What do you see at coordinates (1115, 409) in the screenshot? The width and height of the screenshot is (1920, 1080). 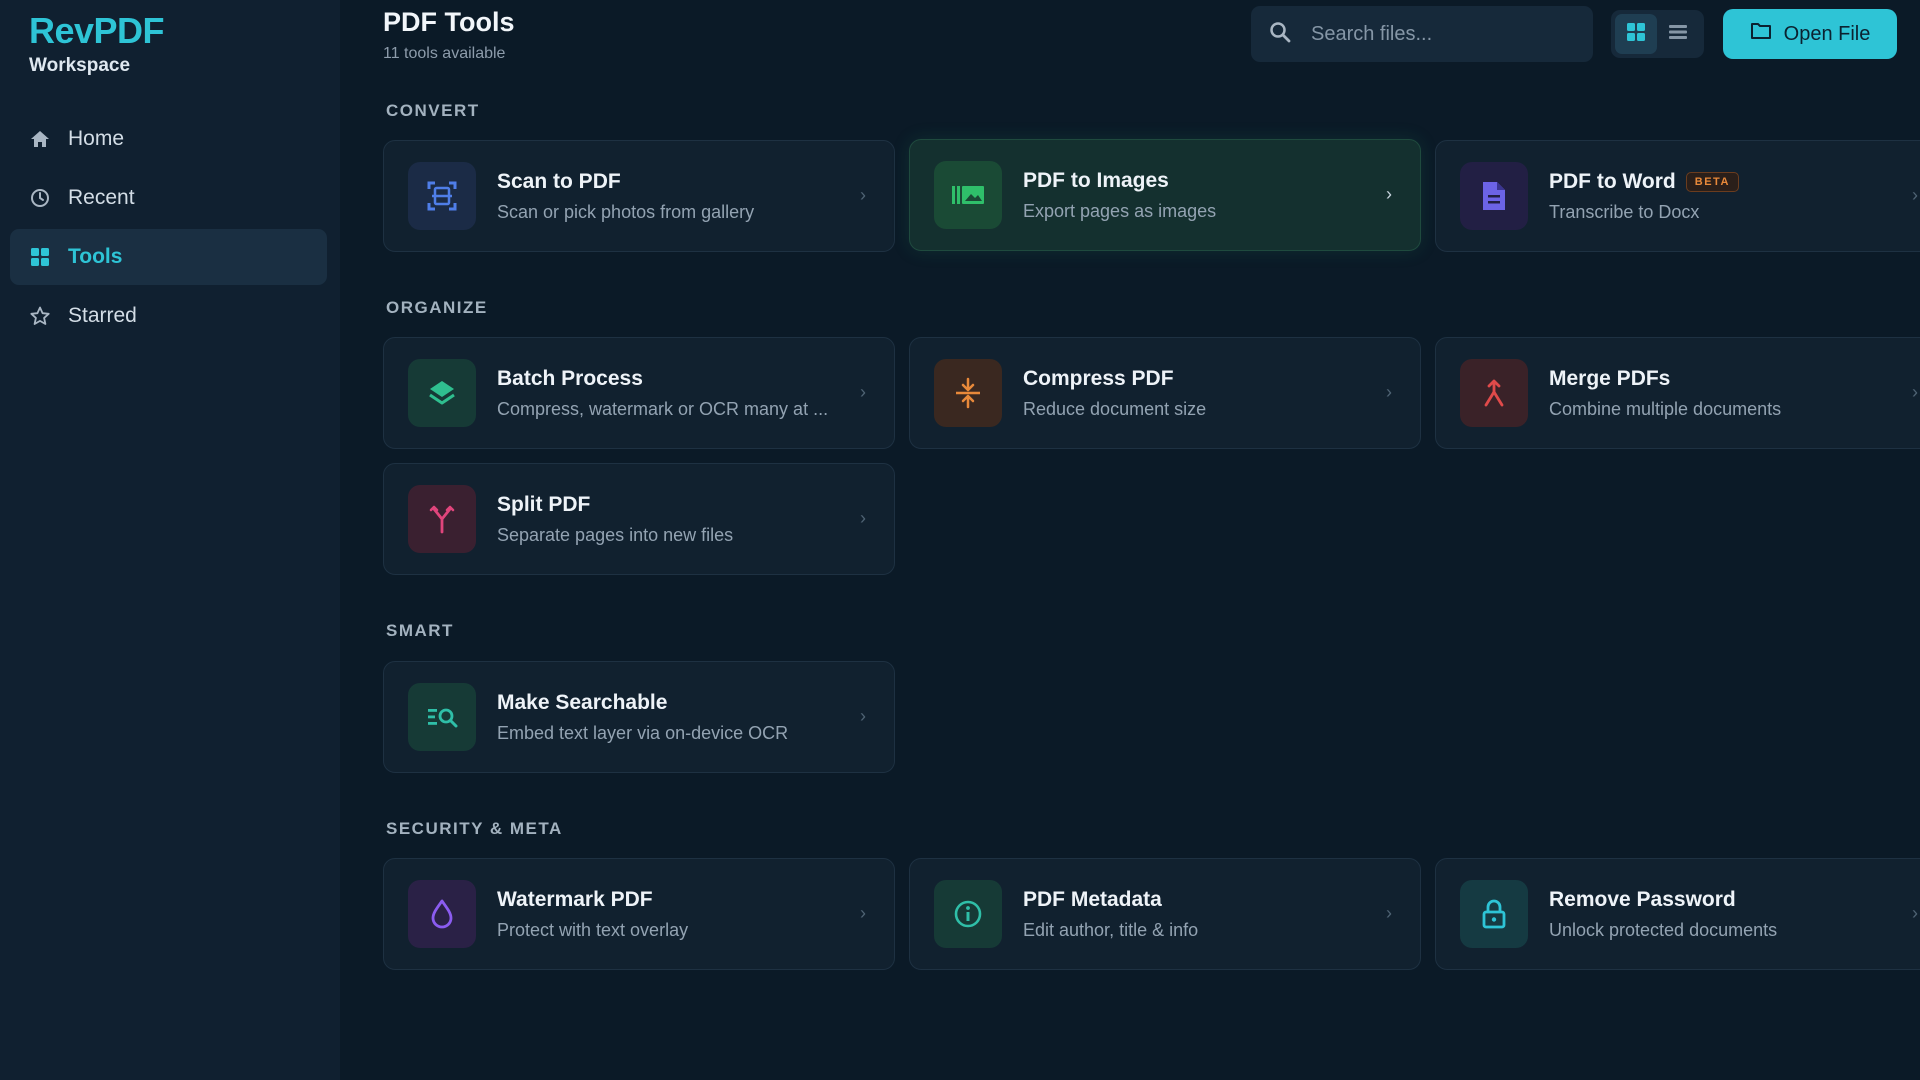 I see `tool-description: Reduce document size` at bounding box center [1115, 409].